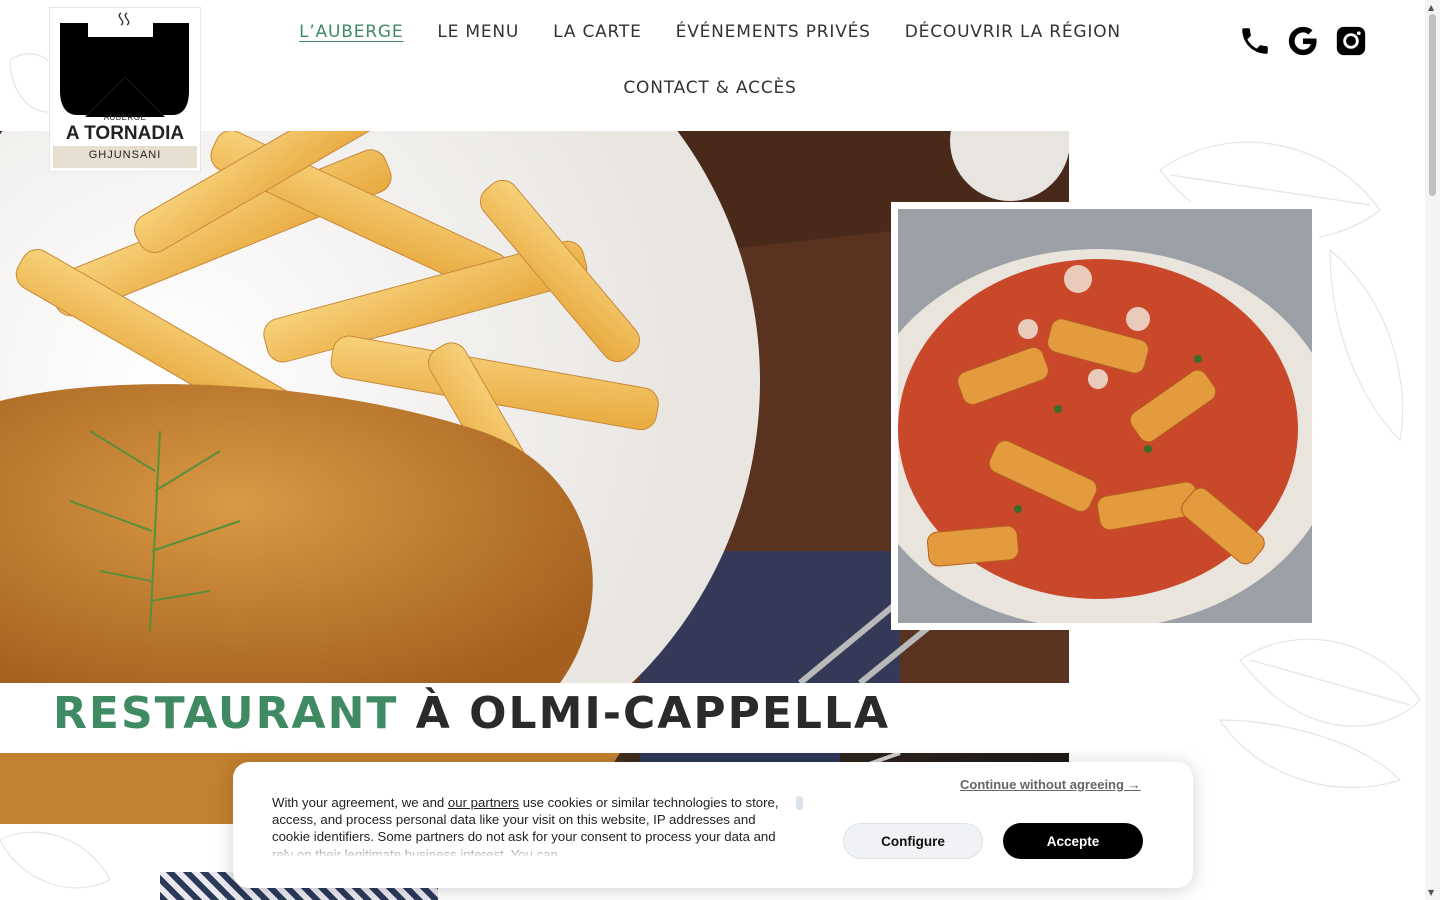 The height and width of the screenshot is (900, 1440). I want to click on nav-item-decouvrir-la-region: DÉCOUVRIR LA RÉGION, so click(1013, 32).